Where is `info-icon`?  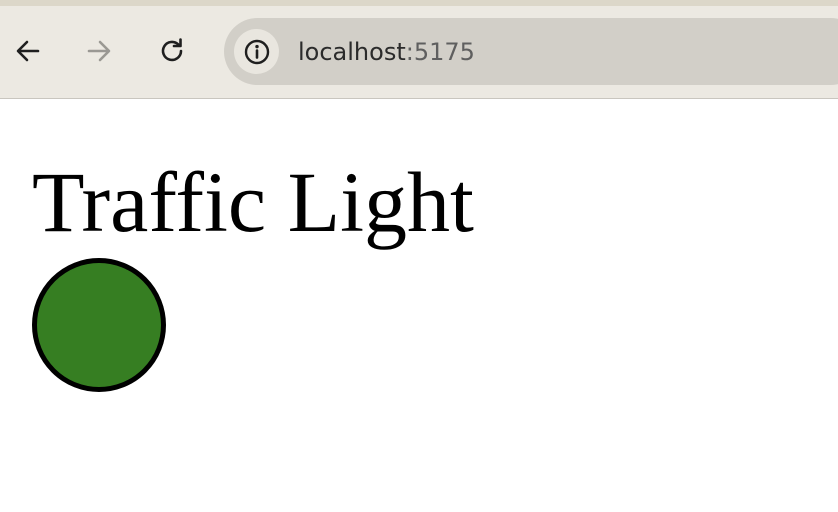
info-icon is located at coordinates (256, 51).